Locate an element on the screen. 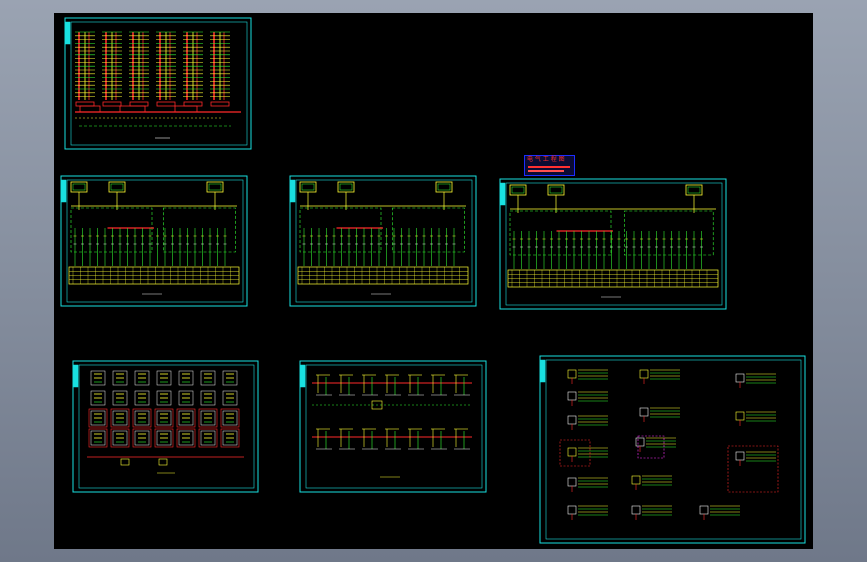  sheet-riser-diagram is located at coordinates (158, 83).